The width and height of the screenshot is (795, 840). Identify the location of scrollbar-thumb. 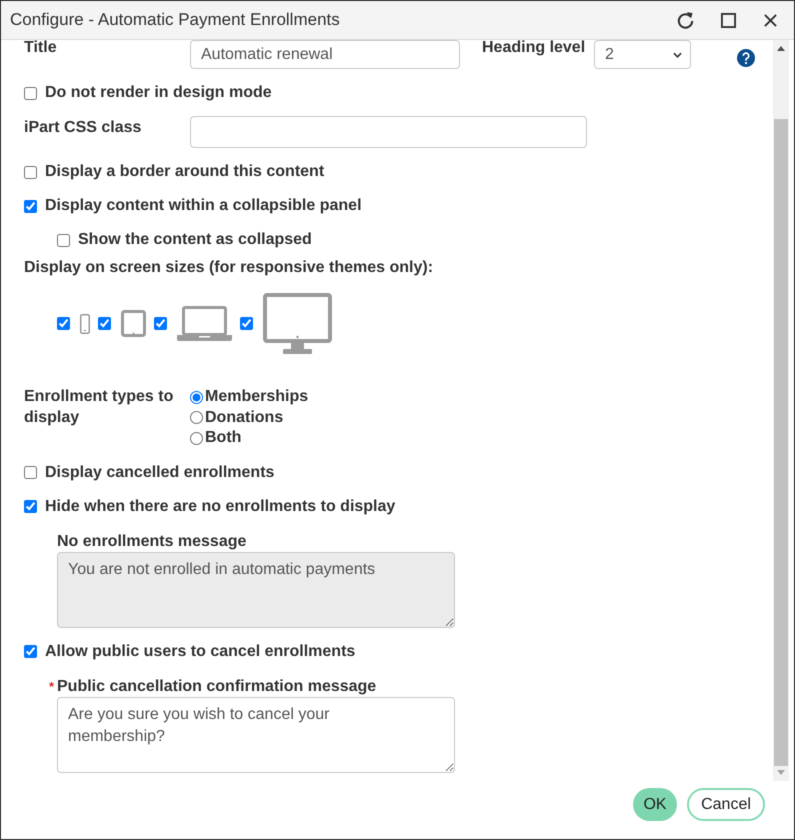
(781, 442).